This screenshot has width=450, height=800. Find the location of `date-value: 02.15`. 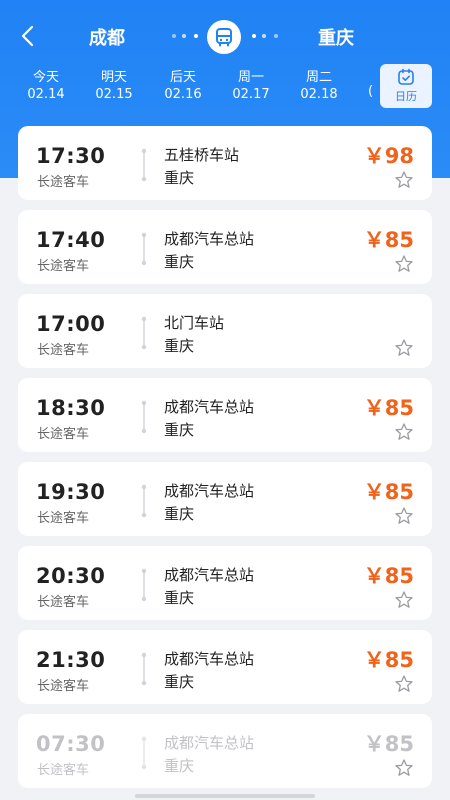

date-value: 02.15 is located at coordinates (114, 94).